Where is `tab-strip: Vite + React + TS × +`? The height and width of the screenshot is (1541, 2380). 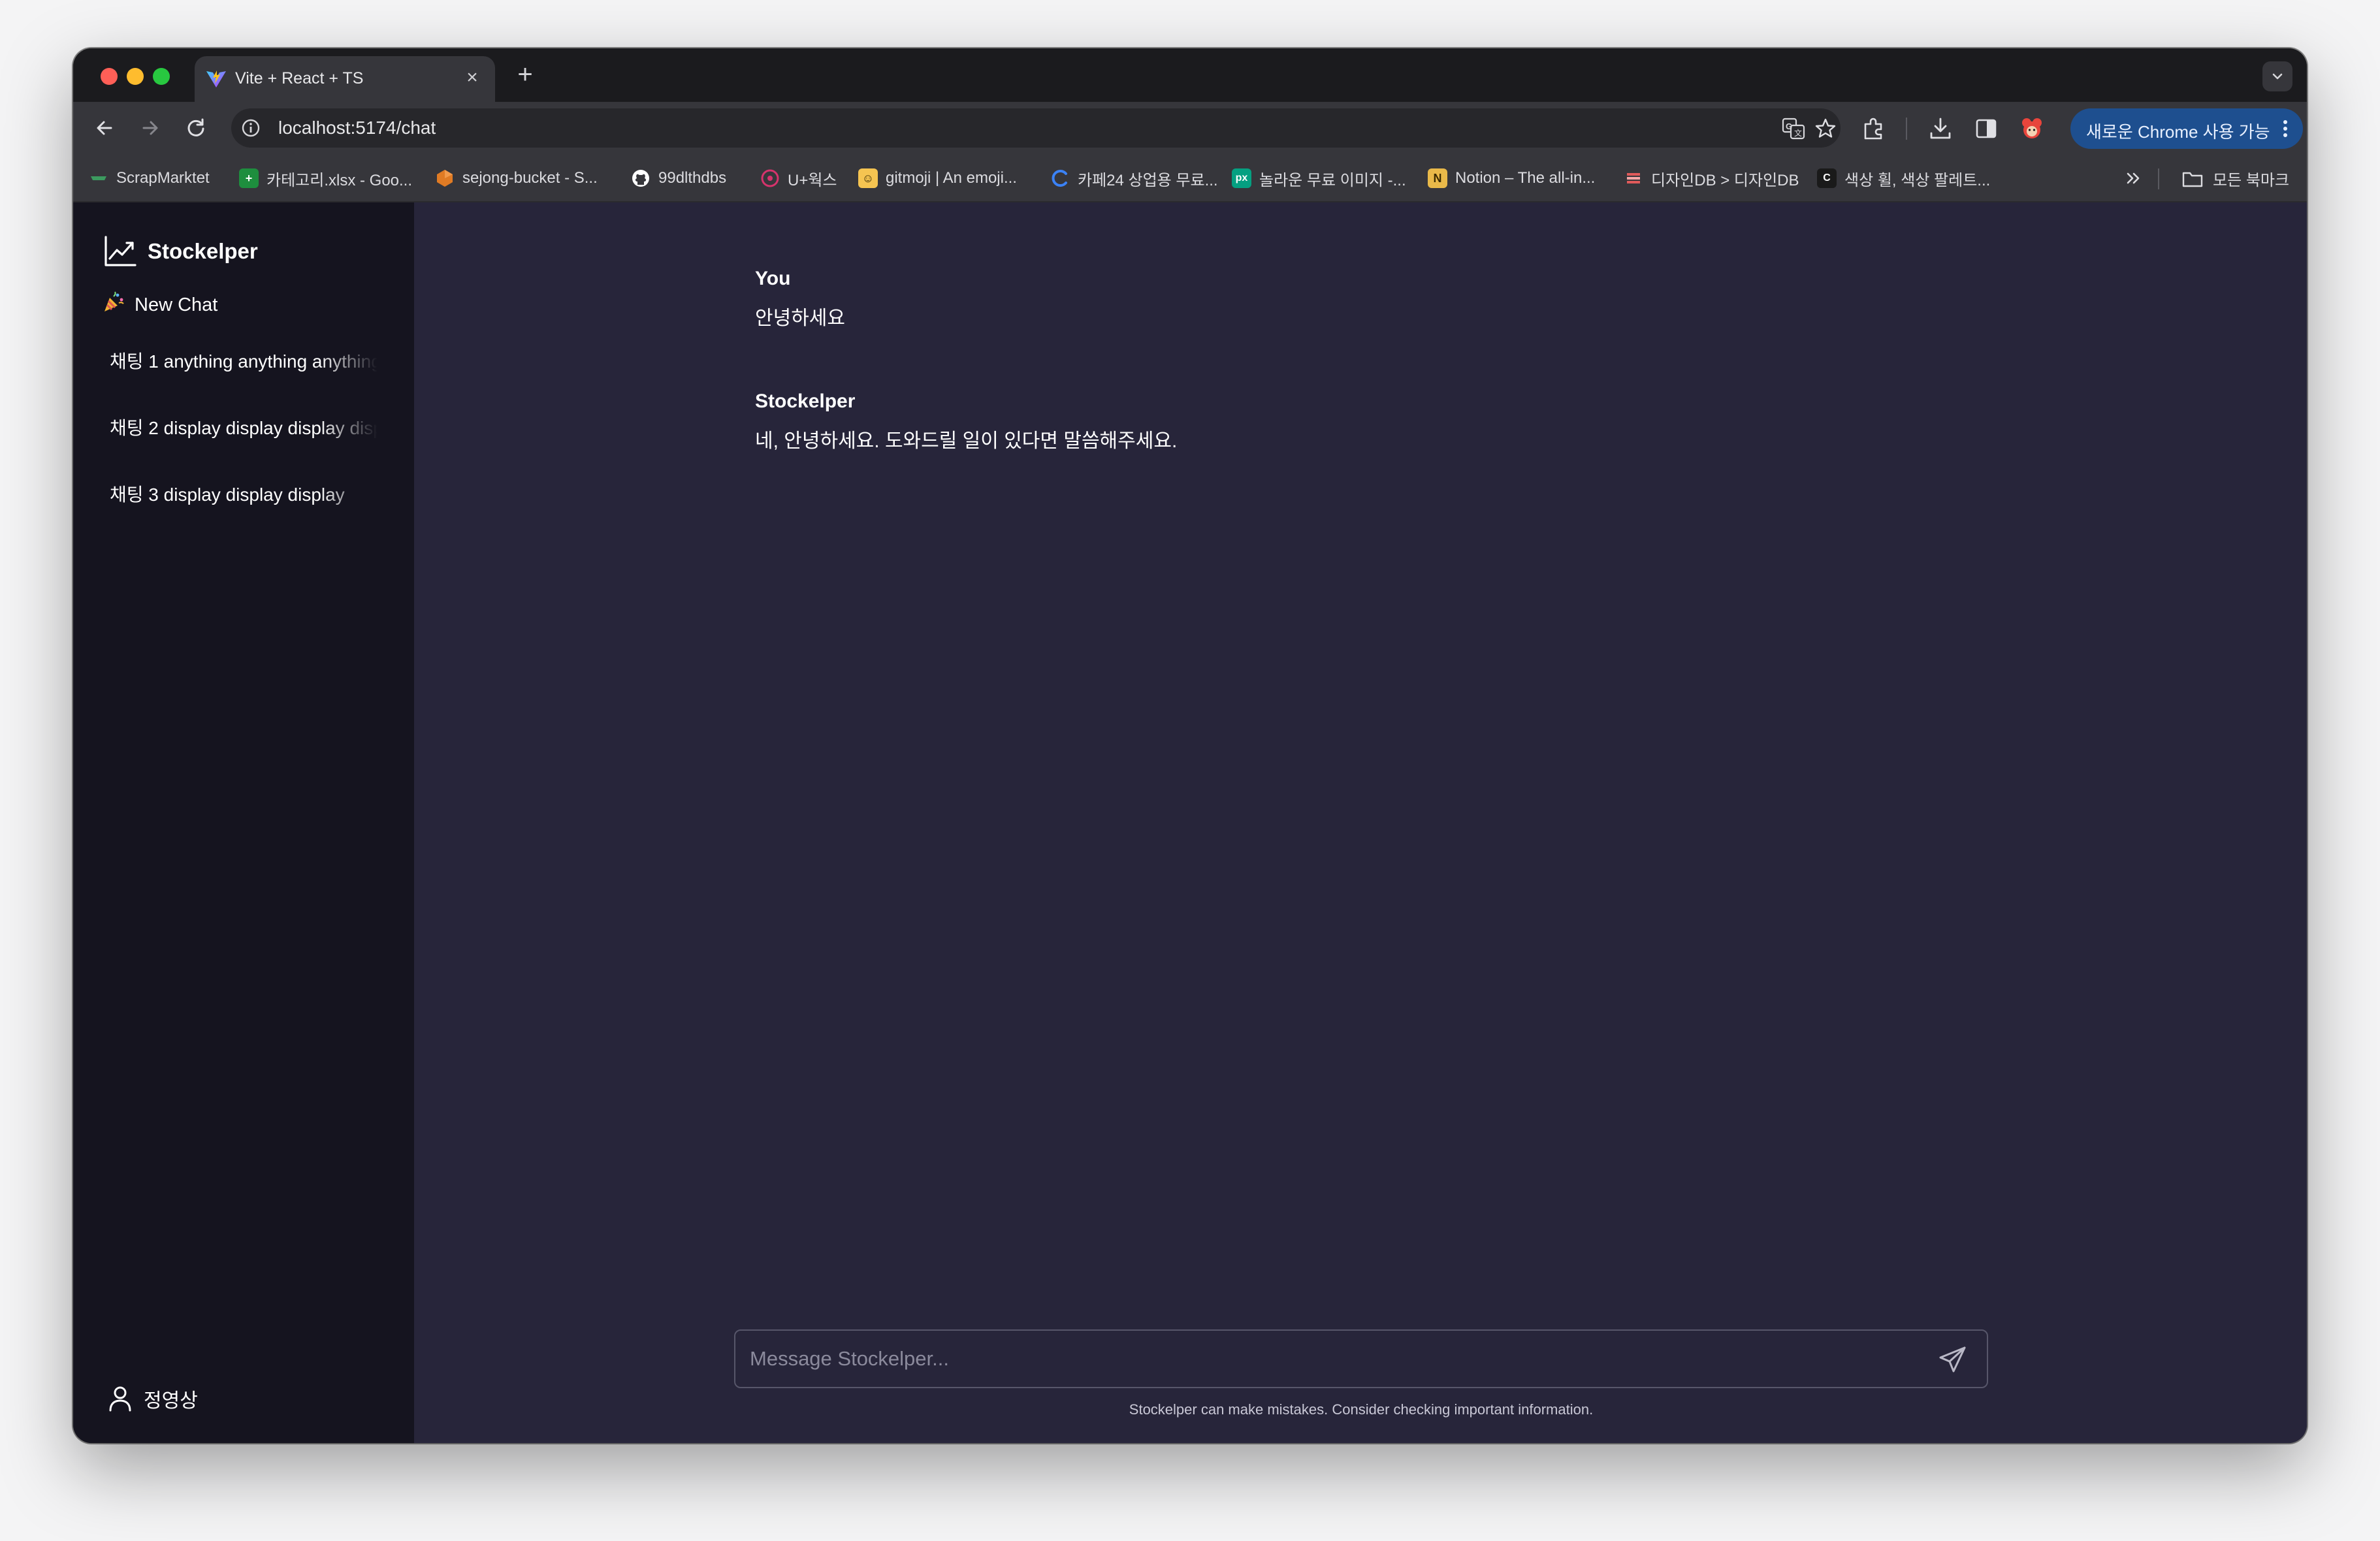
tab-strip: Vite + React + TS × + is located at coordinates (1190, 75).